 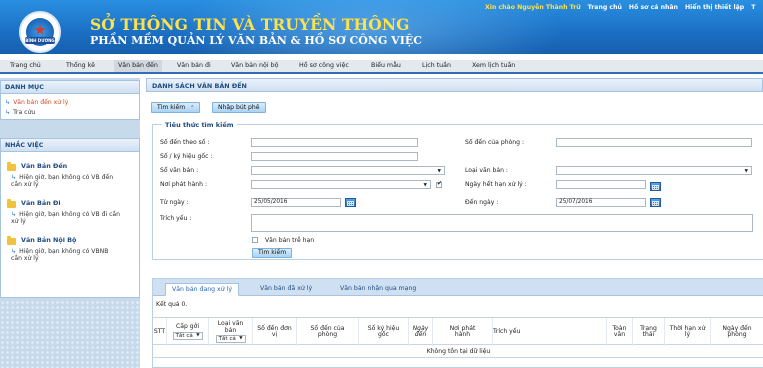 What do you see at coordinates (550, 332) in the screenshot?
I see `col-trich-yeu: Trích yếu` at bounding box center [550, 332].